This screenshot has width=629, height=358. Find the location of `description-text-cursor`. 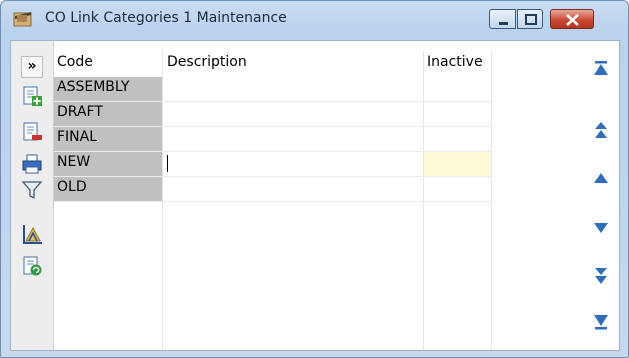

description-text-cursor is located at coordinates (167, 163).